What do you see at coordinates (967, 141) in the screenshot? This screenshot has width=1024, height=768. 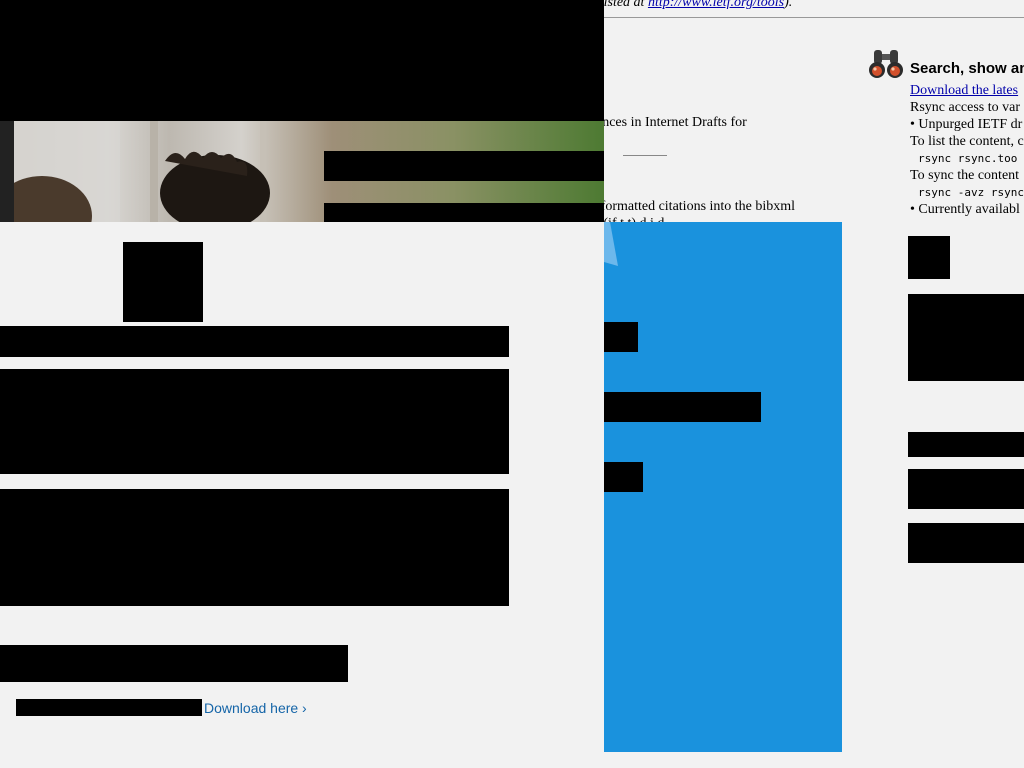 I see `list-intro: To list the content, c` at bounding box center [967, 141].